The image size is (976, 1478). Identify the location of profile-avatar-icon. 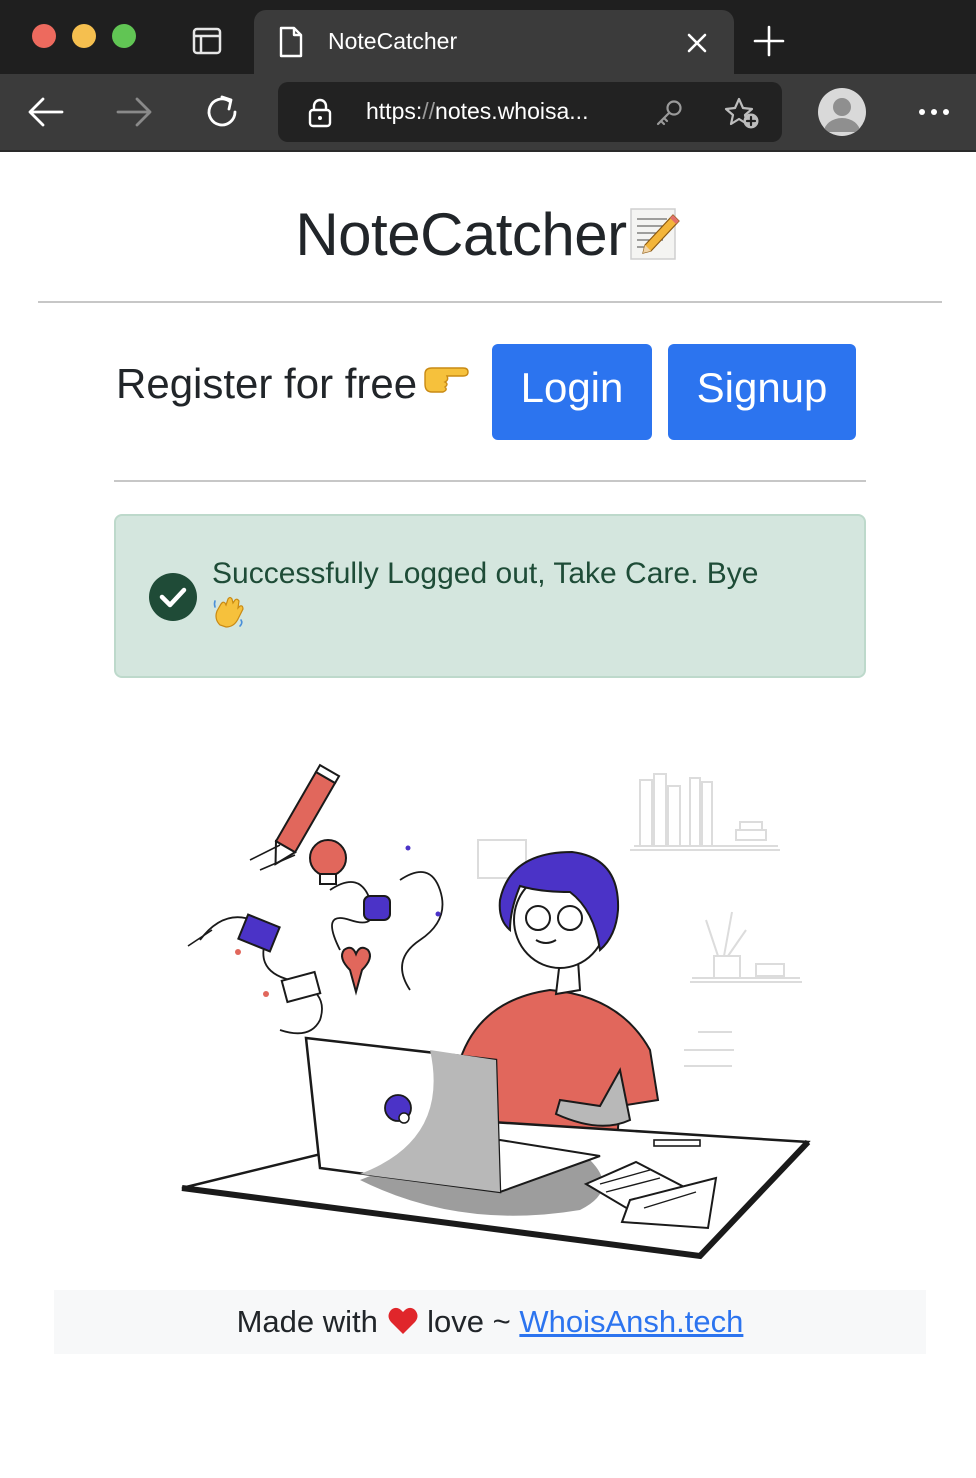
(842, 112).